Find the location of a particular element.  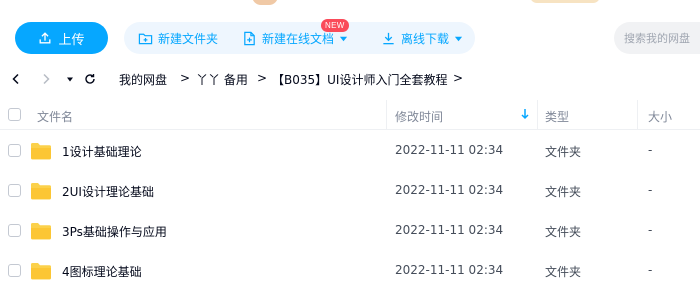

back-button is located at coordinates (16, 79).